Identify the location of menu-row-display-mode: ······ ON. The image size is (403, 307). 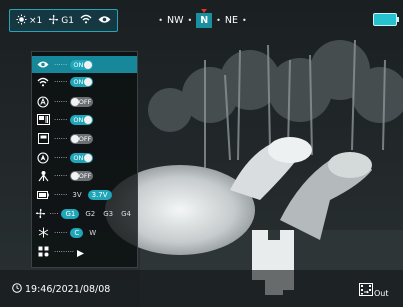
(84, 64).